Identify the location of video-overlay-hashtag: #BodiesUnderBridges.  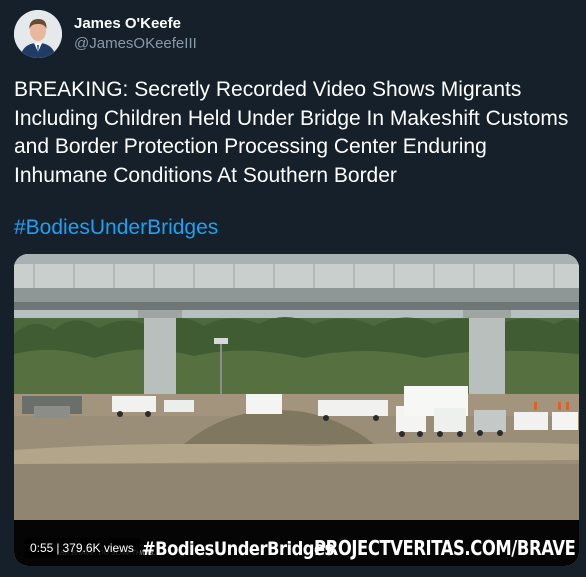
(238, 549).